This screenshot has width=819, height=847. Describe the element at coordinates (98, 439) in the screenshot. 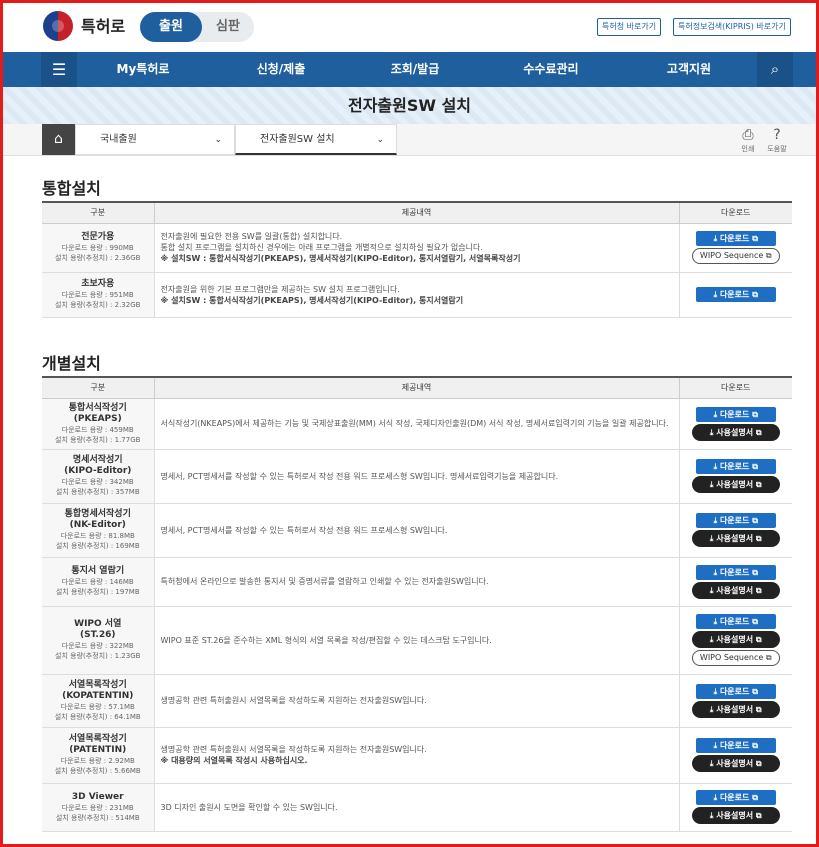

I see `install-size: 설치 용량(추정치) : 1.77GB` at that location.